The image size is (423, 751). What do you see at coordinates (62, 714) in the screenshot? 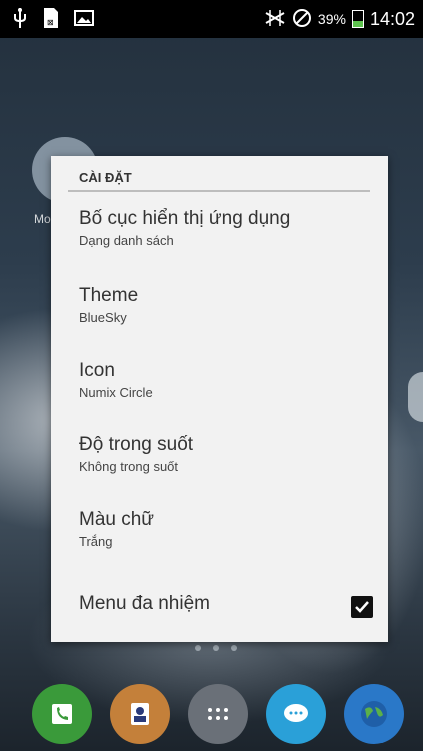
I see `phone-icon` at bounding box center [62, 714].